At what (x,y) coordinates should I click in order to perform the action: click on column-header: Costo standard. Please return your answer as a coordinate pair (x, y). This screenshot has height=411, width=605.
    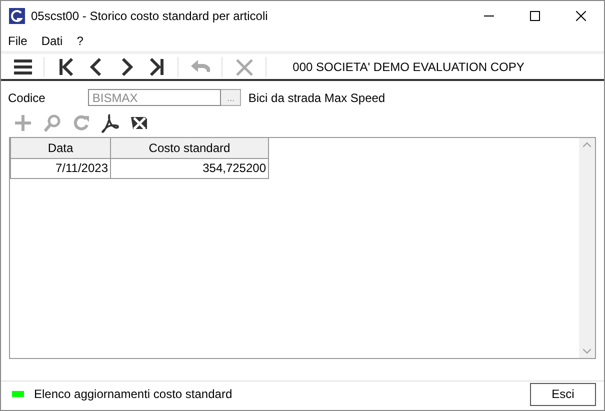
    Looking at the image, I should click on (189, 148).